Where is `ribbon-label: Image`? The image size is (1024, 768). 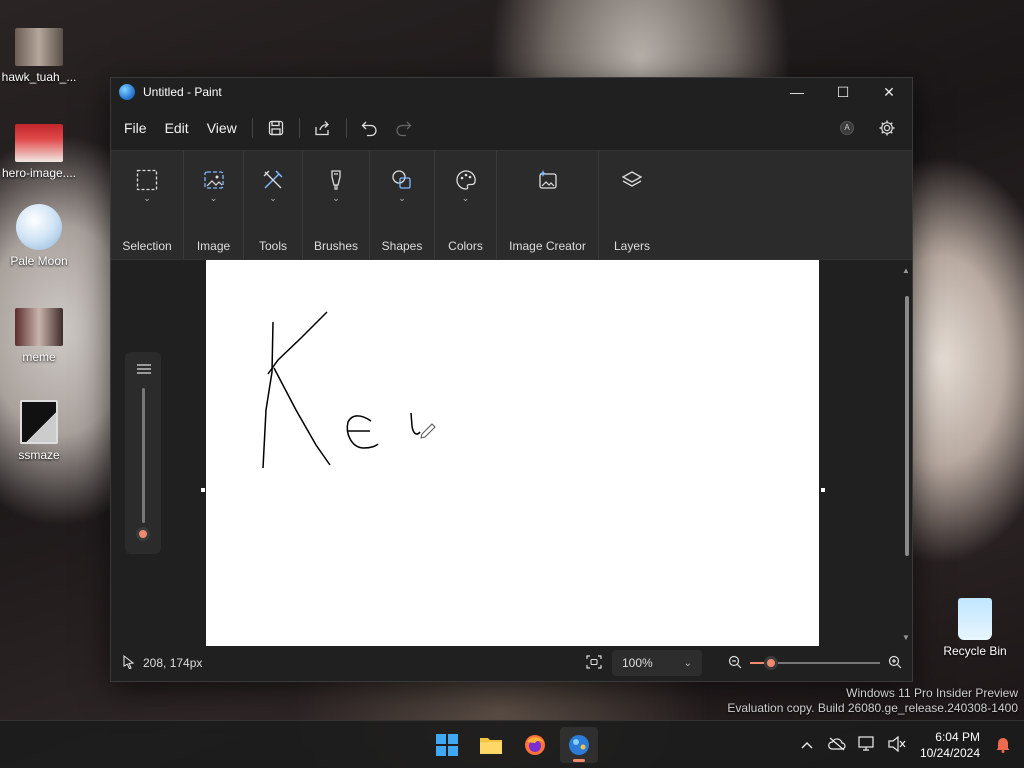 ribbon-label: Image is located at coordinates (213, 246).